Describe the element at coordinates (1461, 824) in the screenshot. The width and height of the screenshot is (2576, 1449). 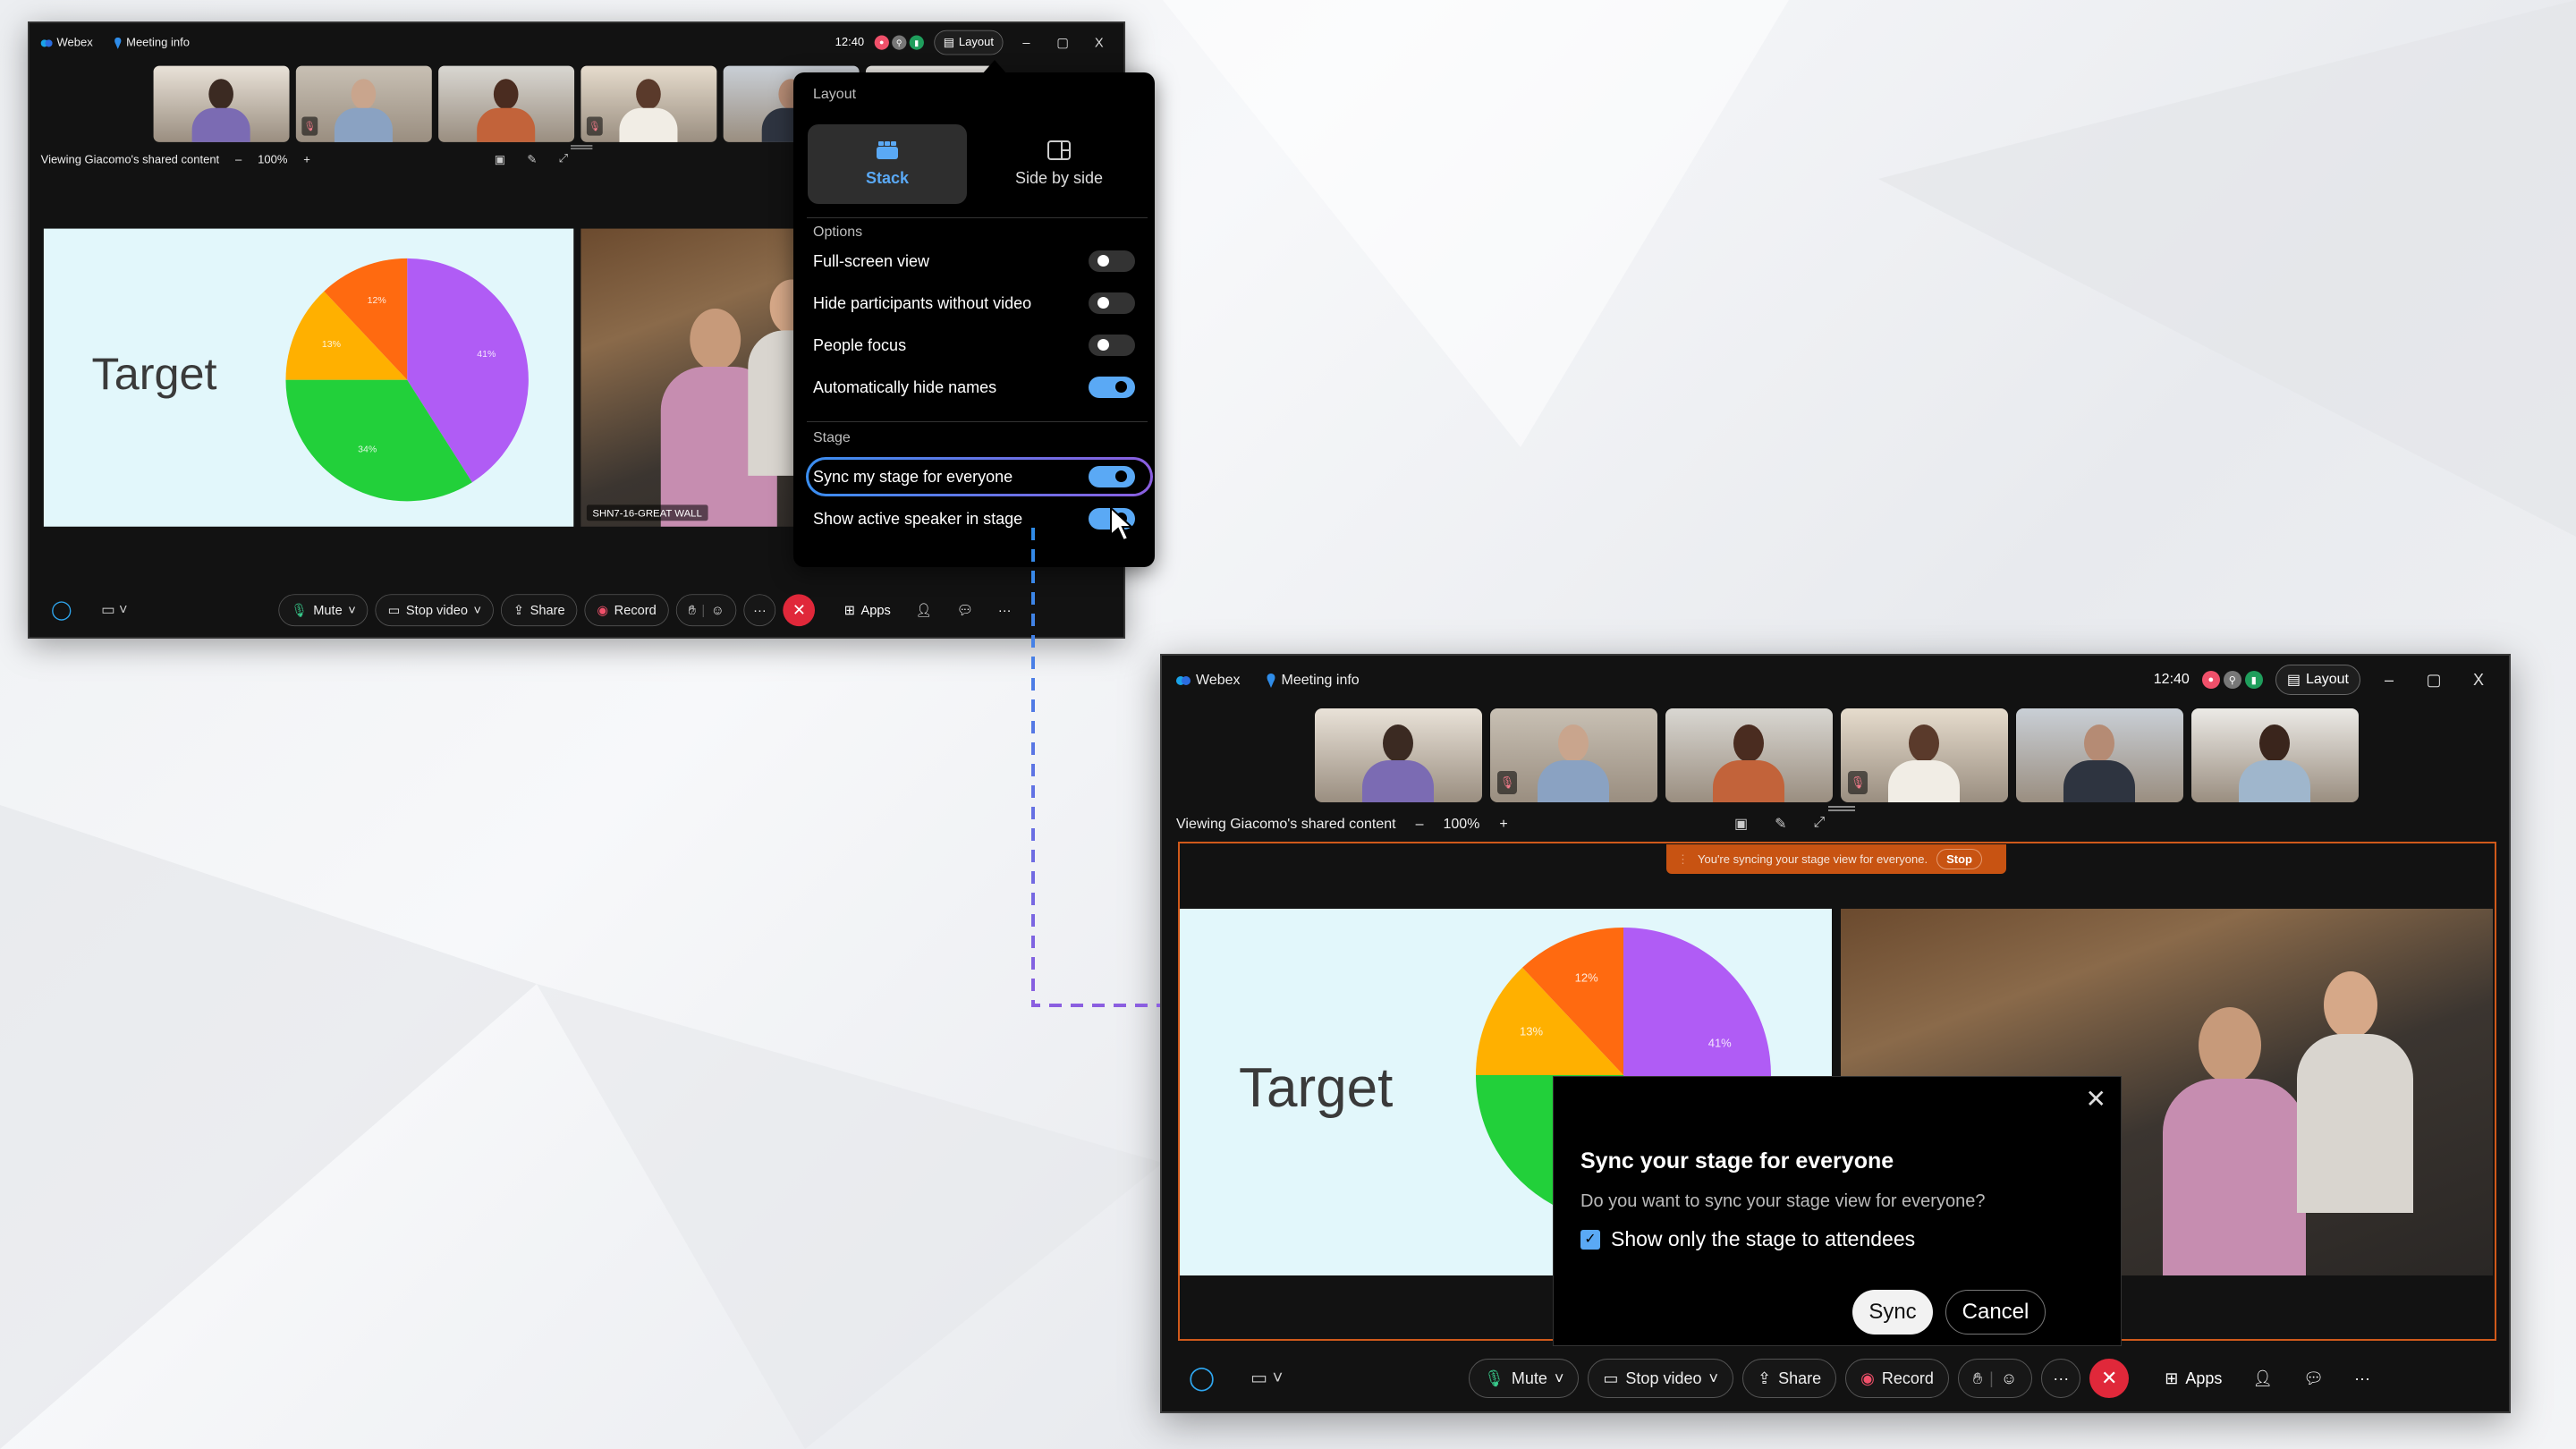
I see `zoom-level: 100%` at that location.